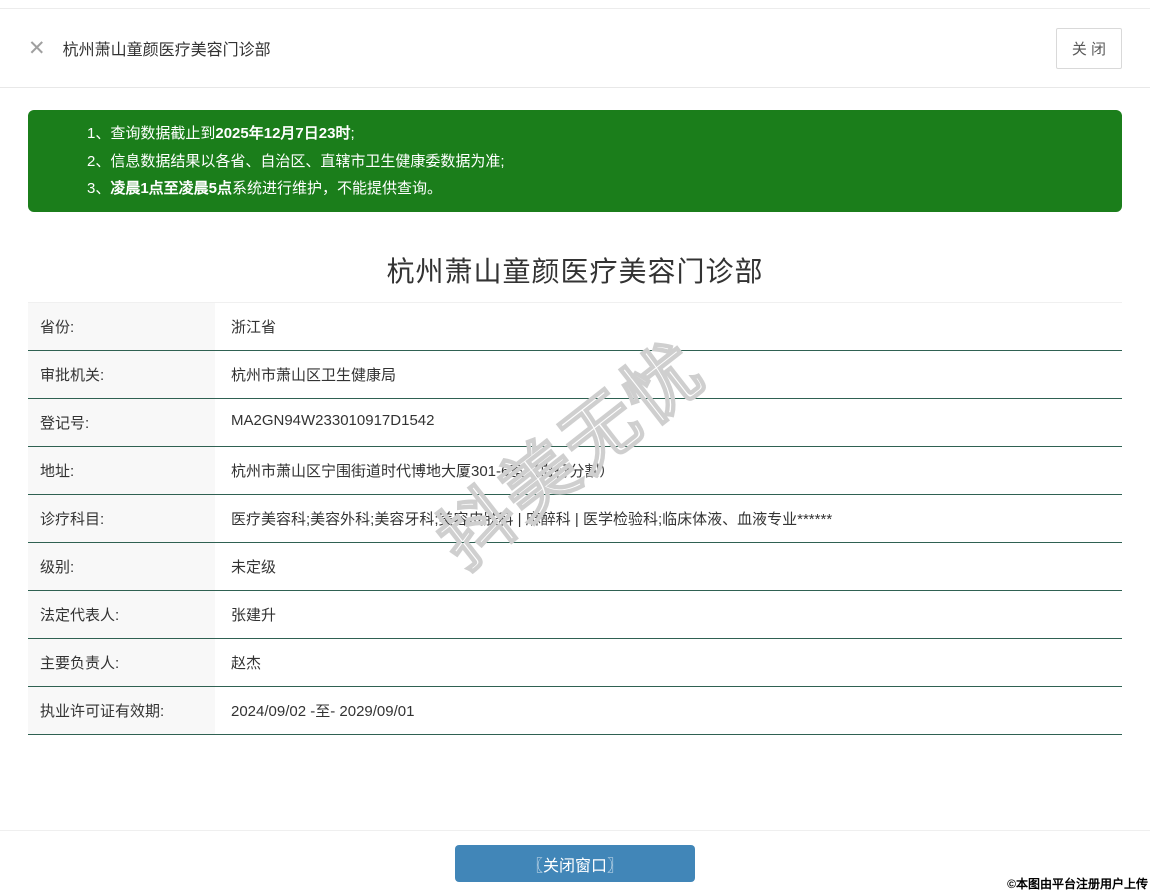 Image resolution: width=1150 pixels, height=895 pixels. What do you see at coordinates (575, 48) in the screenshot?
I see `header-bar: ✕ 杭州萧山童颜医疗美容门诊部 关 闭` at bounding box center [575, 48].